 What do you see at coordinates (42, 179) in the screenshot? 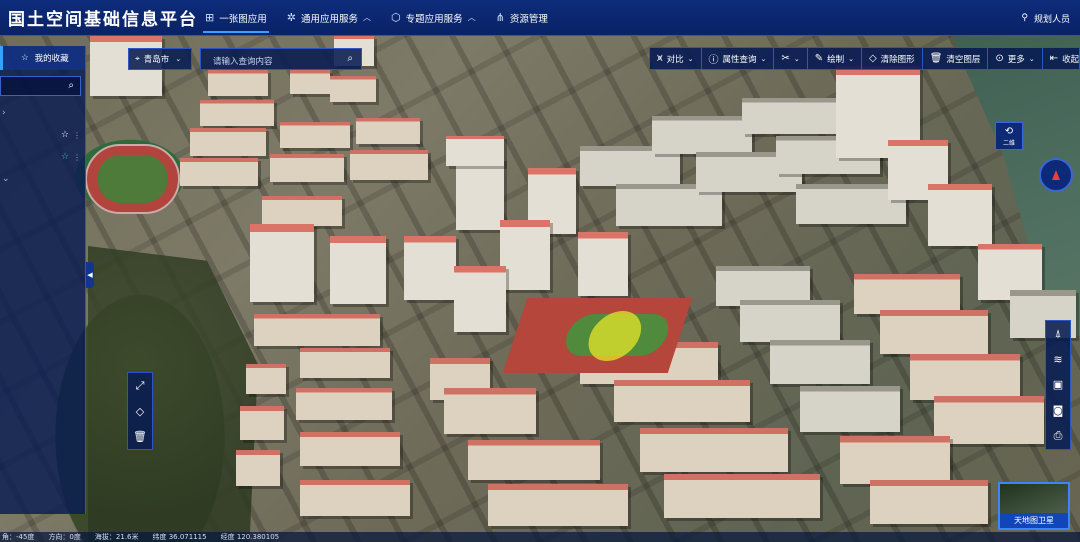
I see `list-item: ⌄` at bounding box center [42, 179].